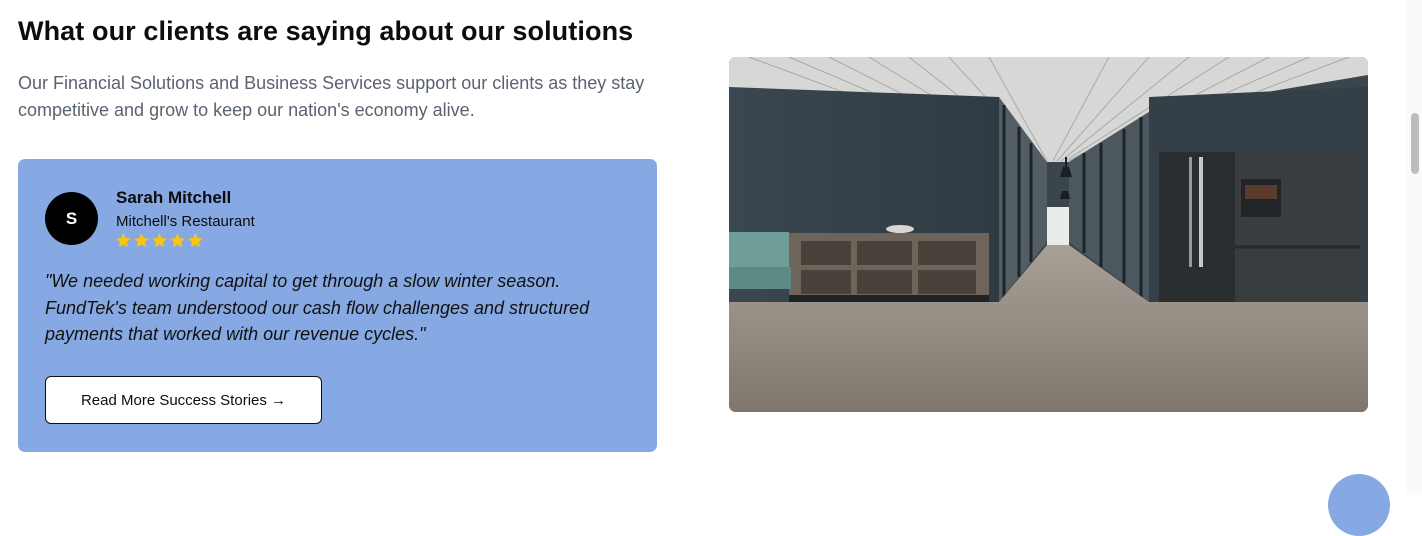  Describe the element at coordinates (183, 400) in the screenshot. I see `read-more-stories-button: Read More Success Stories →` at that location.